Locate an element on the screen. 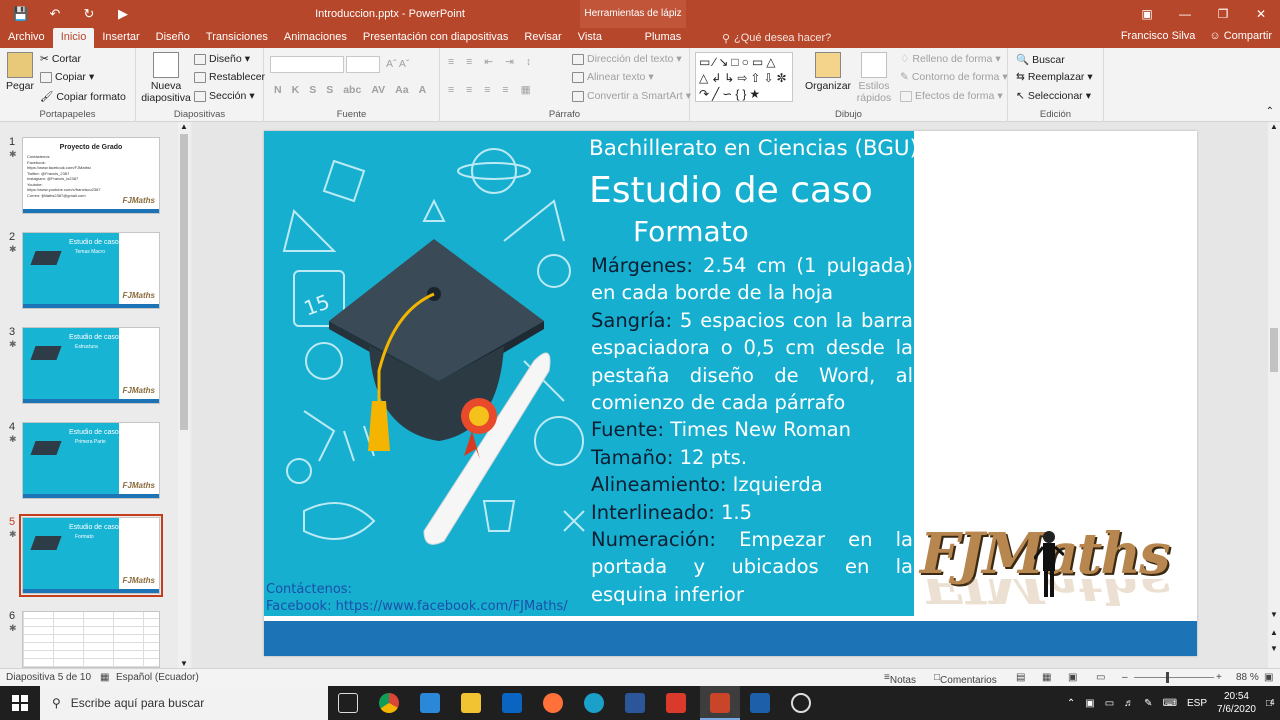 The width and height of the screenshot is (1280, 720). tab-animaciones: Animaciones is located at coordinates (315, 38).